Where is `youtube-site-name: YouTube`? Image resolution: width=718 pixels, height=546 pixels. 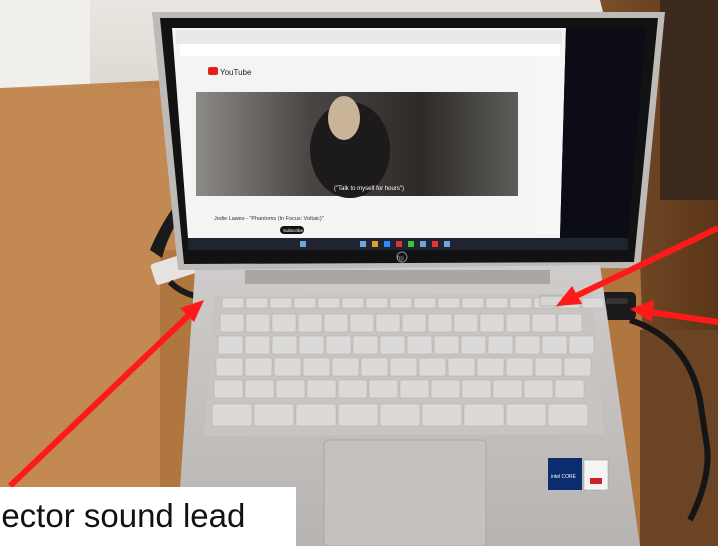
youtube-site-name: YouTube is located at coordinates (236, 72).